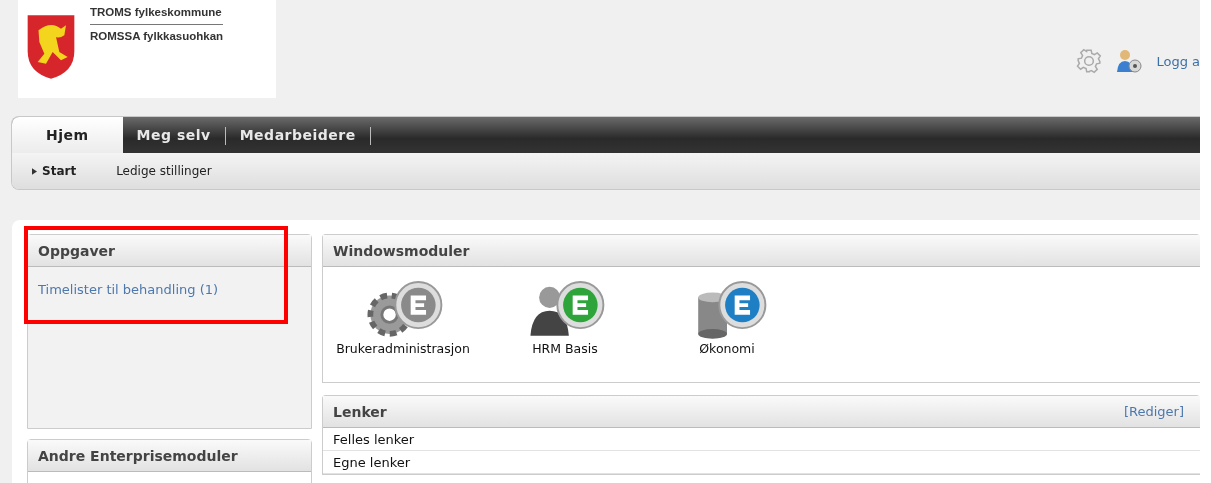  What do you see at coordinates (173, 135) in the screenshot?
I see `nav-tab: Meg selv` at bounding box center [173, 135].